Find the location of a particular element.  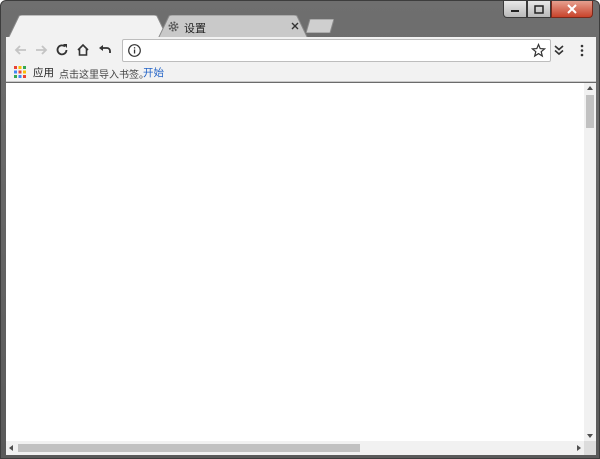

browser-toolbar is located at coordinates (301, 50).